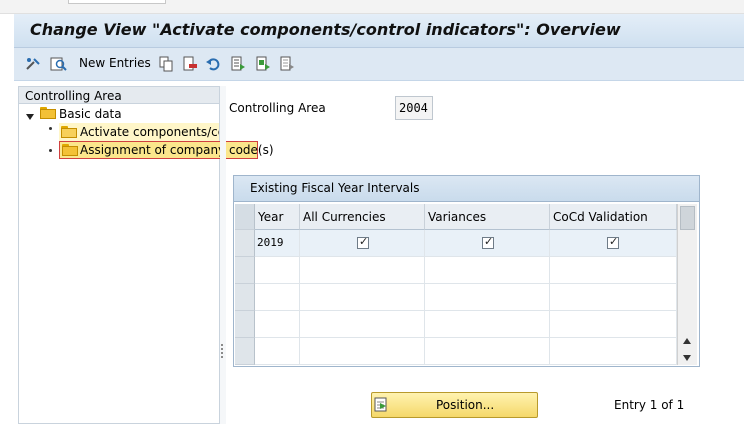  What do you see at coordinates (238, 64) in the screenshot?
I see `select-all-icon` at bounding box center [238, 64].